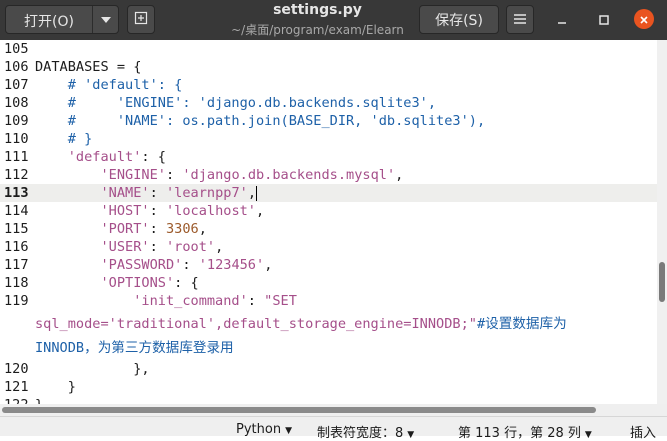  What do you see at coordinates (134, 348) in the screenshot?
I see `code-token: INNODB，为第三方数据库登录用` at bounding box center [134, 348].